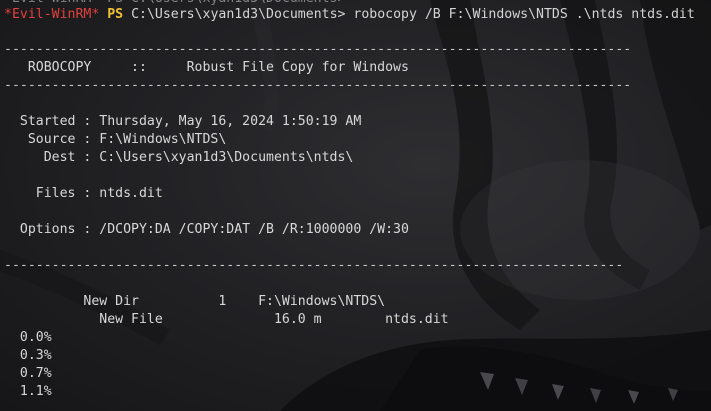 This screenshot has height=411, width=711. Describe the element at coordinates (28, 391) in the screenshot. I see `progress-line: 1.1%` at that location.